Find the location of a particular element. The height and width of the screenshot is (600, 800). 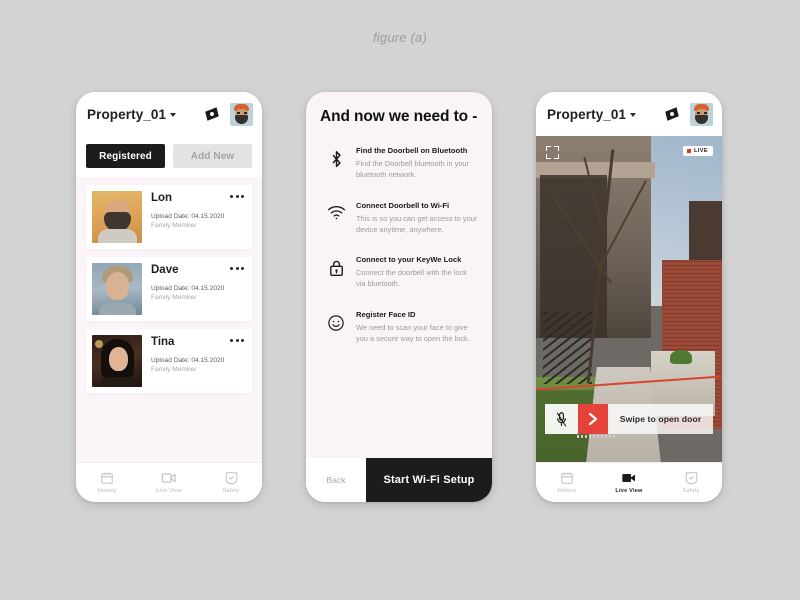

bluetooth-icon is located at coordinates (336, 159).